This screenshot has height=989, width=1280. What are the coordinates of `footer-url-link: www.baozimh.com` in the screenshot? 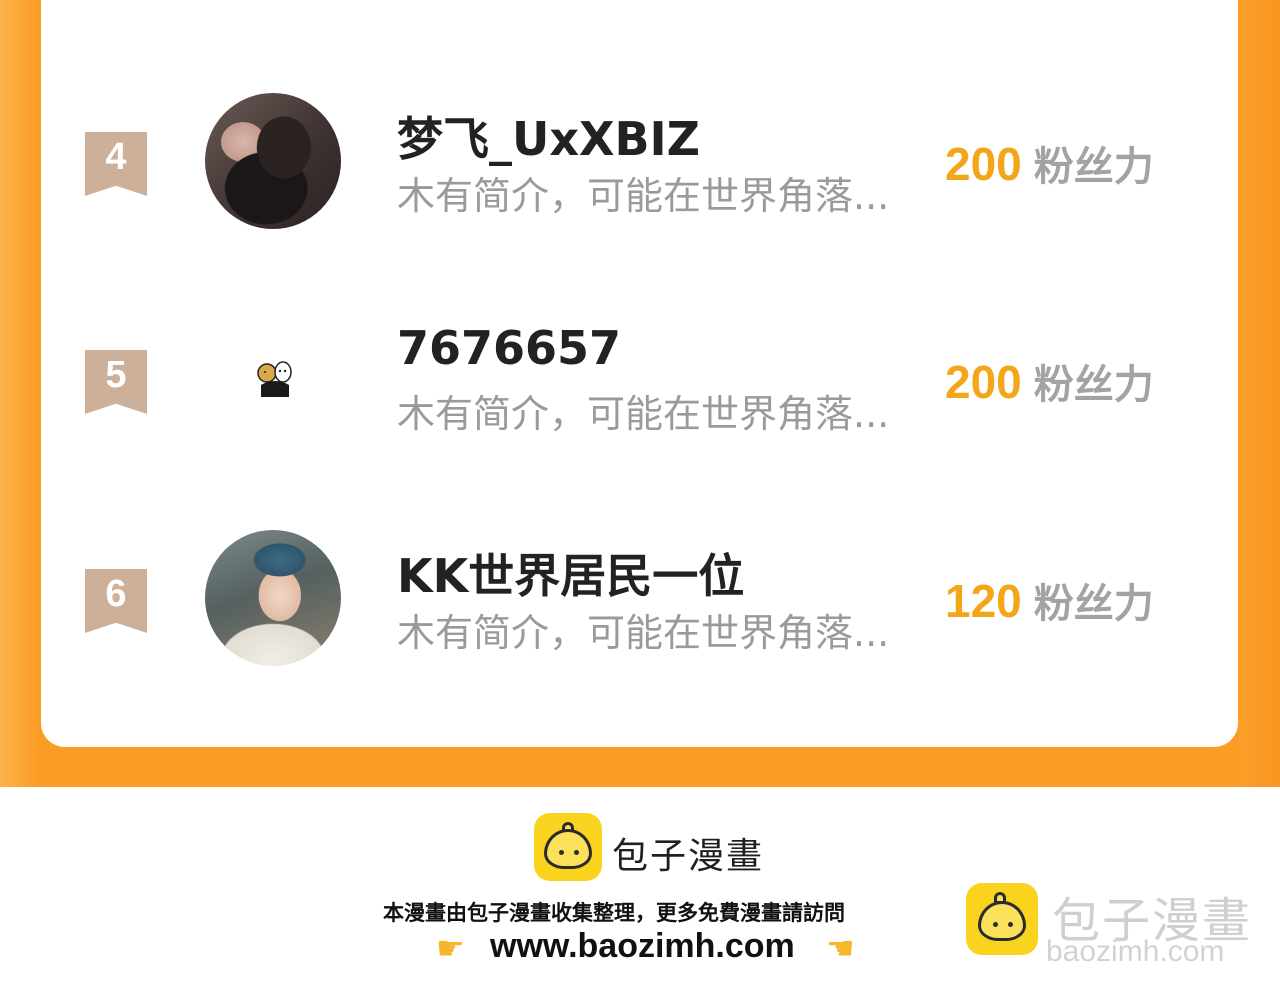 It's located at (642, 946).